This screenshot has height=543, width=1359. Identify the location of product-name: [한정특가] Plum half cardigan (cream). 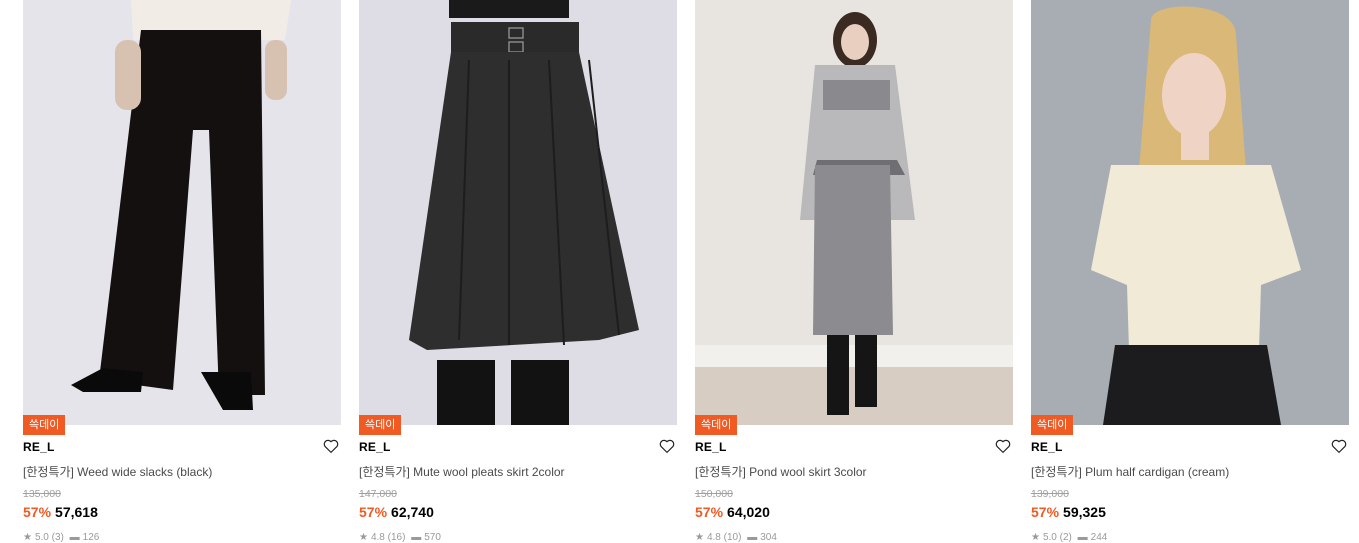
(1130, 471).